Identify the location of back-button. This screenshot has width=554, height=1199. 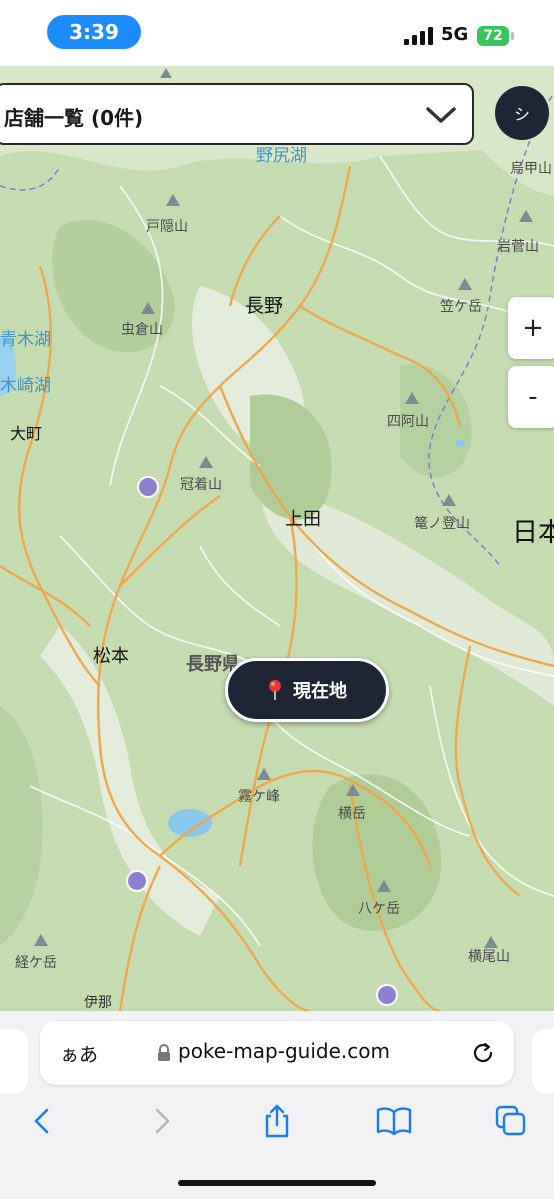
(42, 1121).